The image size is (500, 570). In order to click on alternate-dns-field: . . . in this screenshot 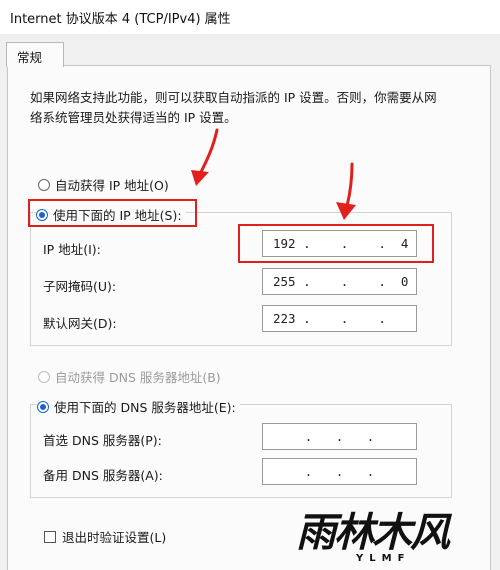, I will do `click(339, 471)`.